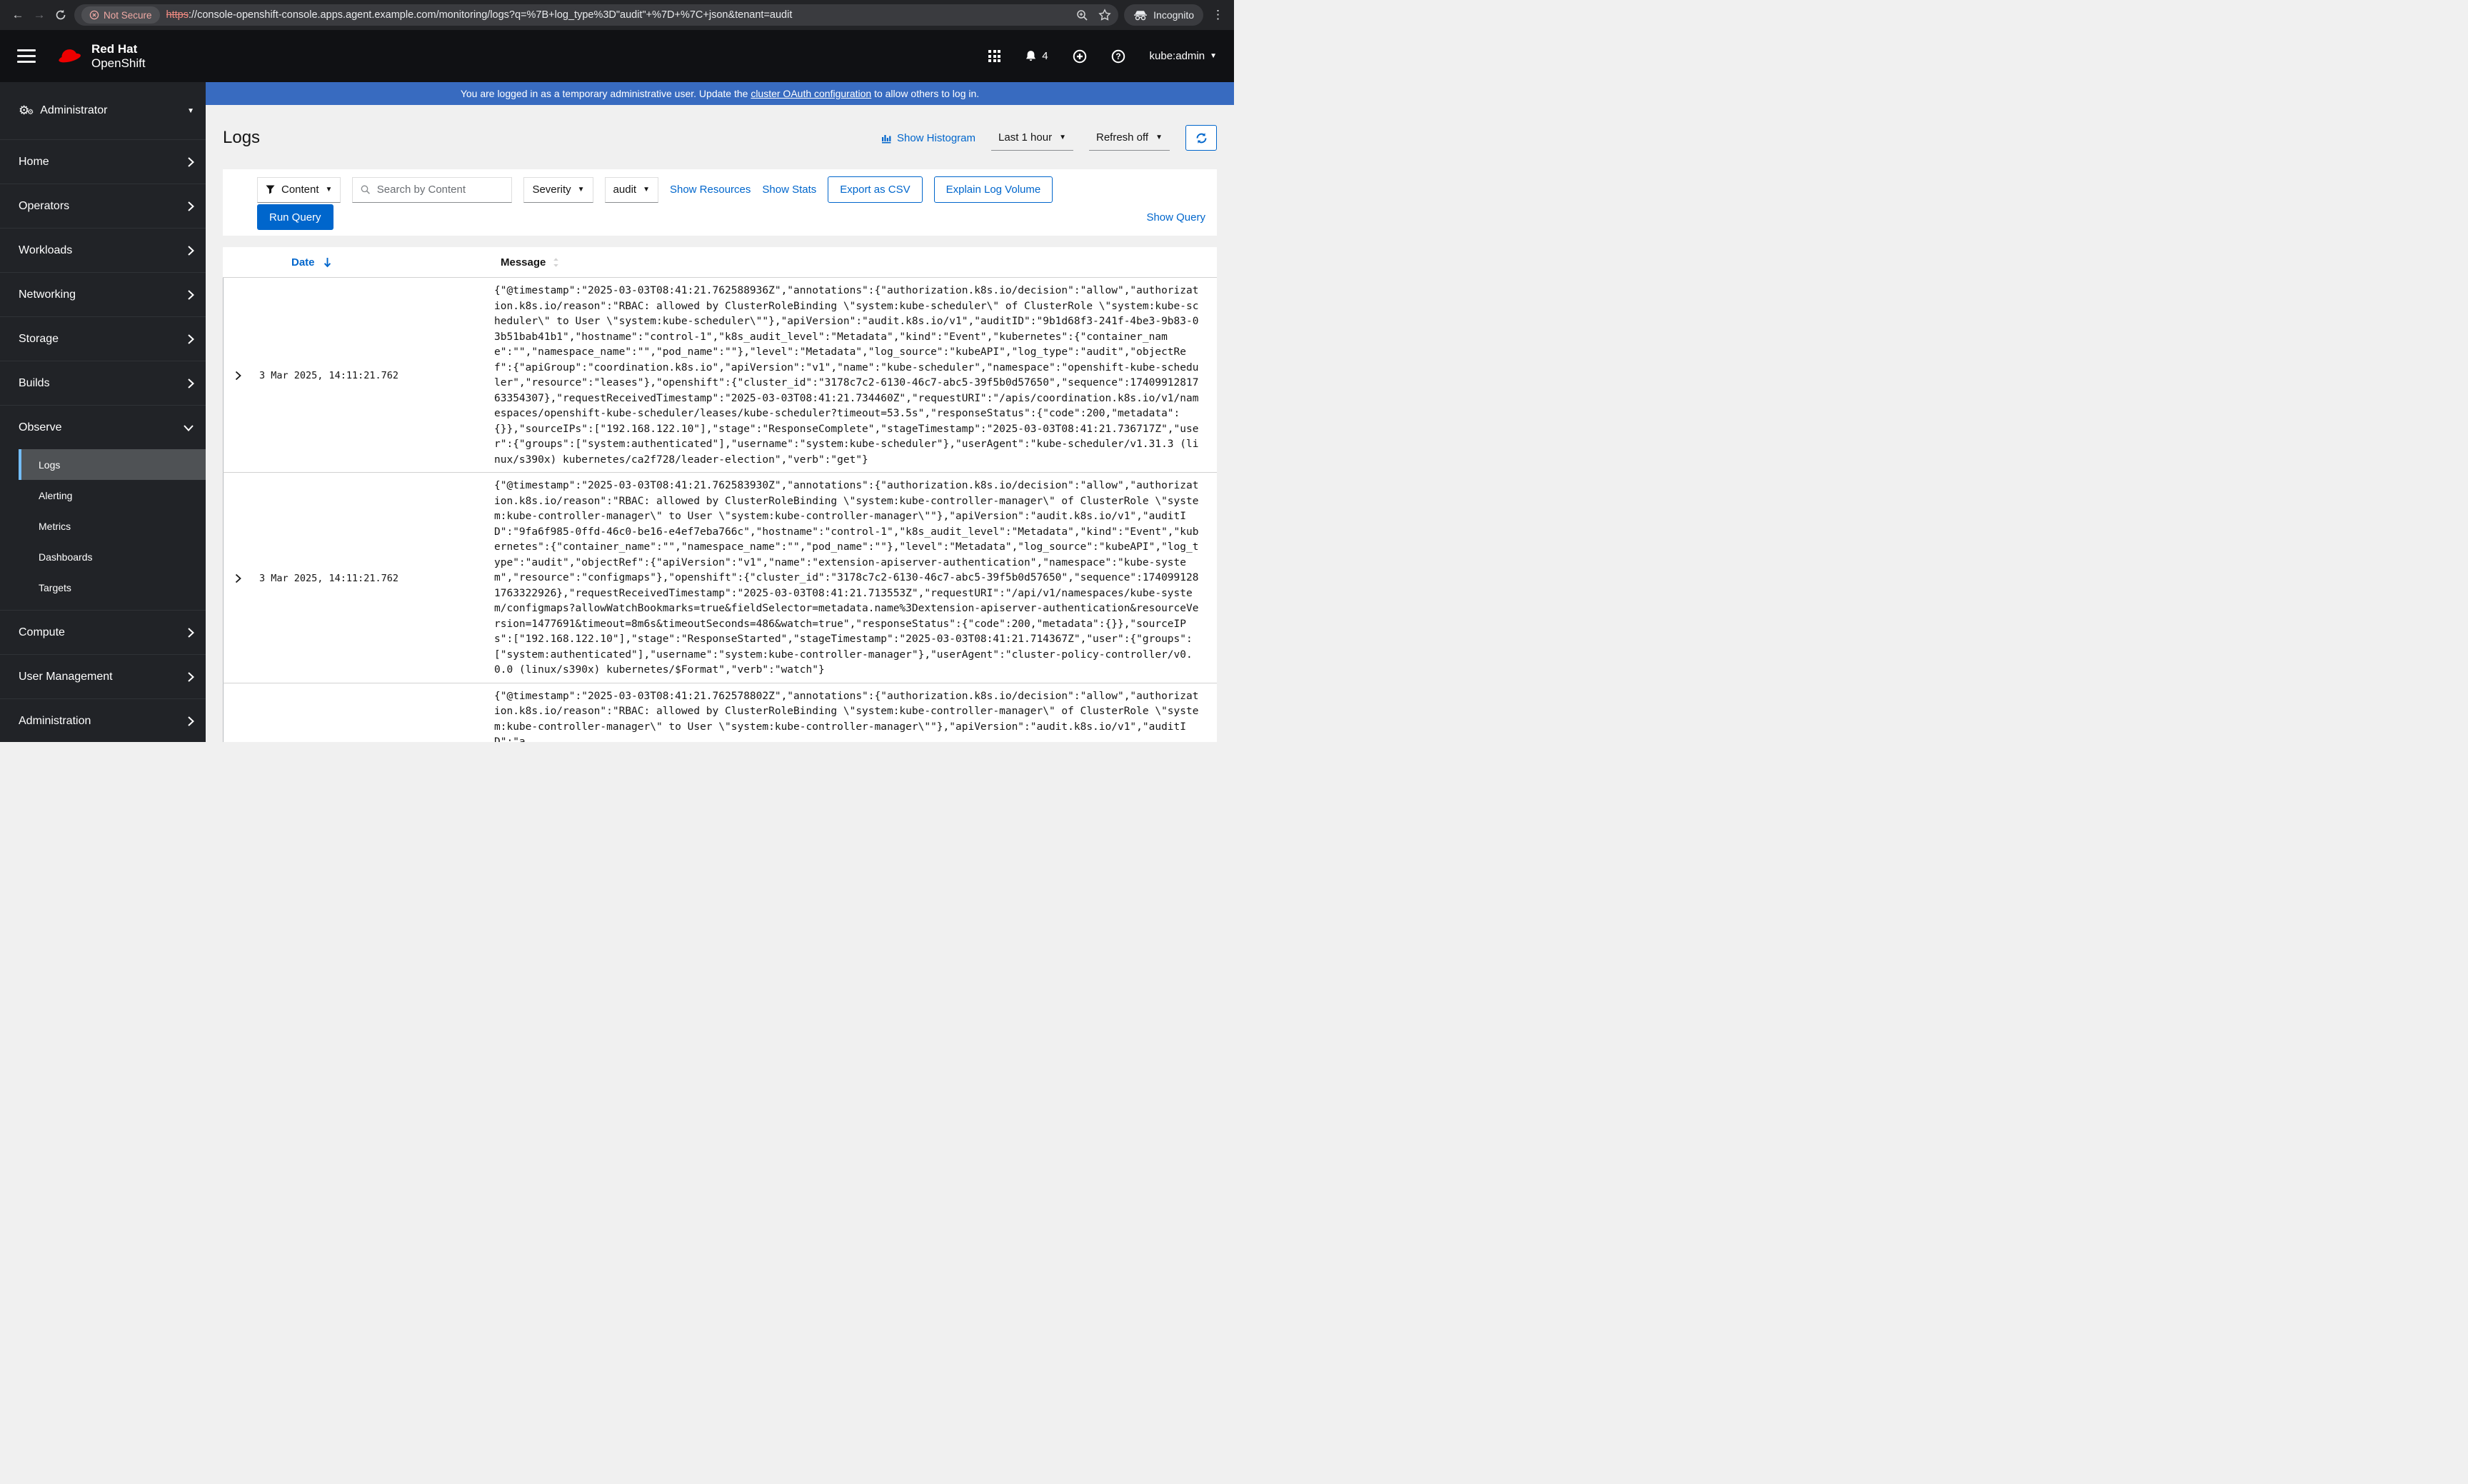 The image size is (2468, 1484). I want to click on browser-menu-icon: ⋮, so click(1218, 15).